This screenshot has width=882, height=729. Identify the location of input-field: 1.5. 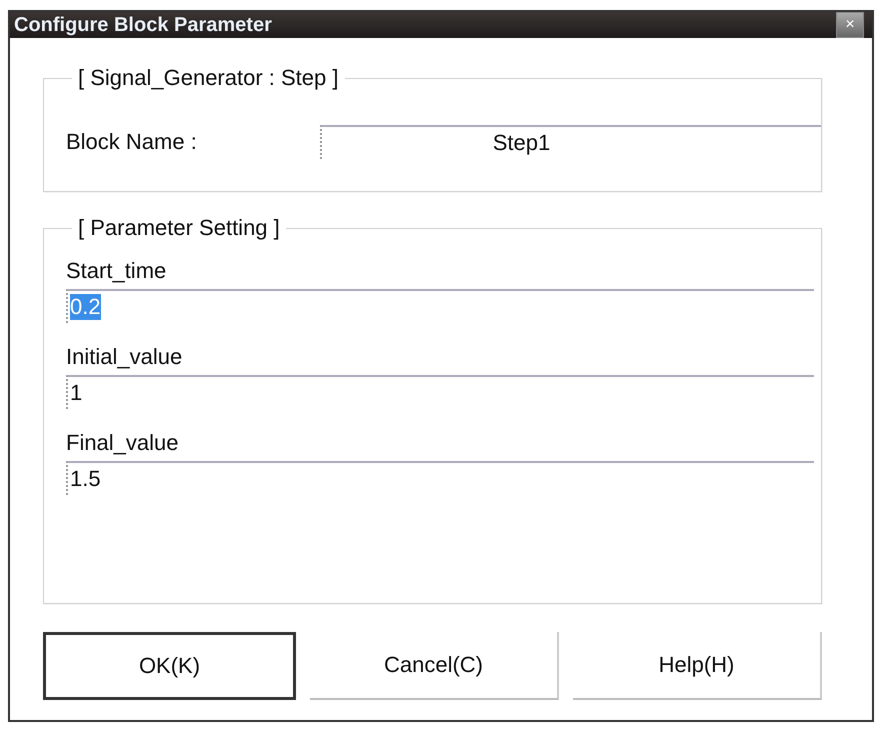
(440, 478).